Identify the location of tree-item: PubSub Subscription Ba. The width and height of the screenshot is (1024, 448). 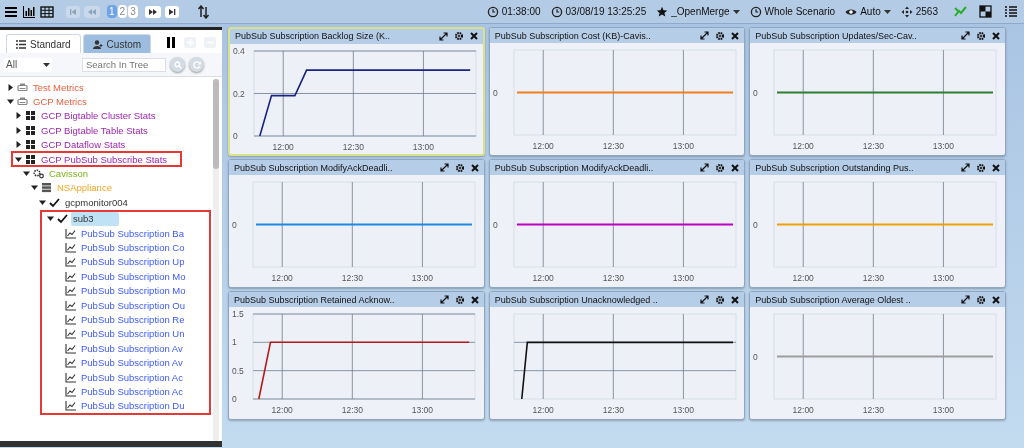
(132, 233).